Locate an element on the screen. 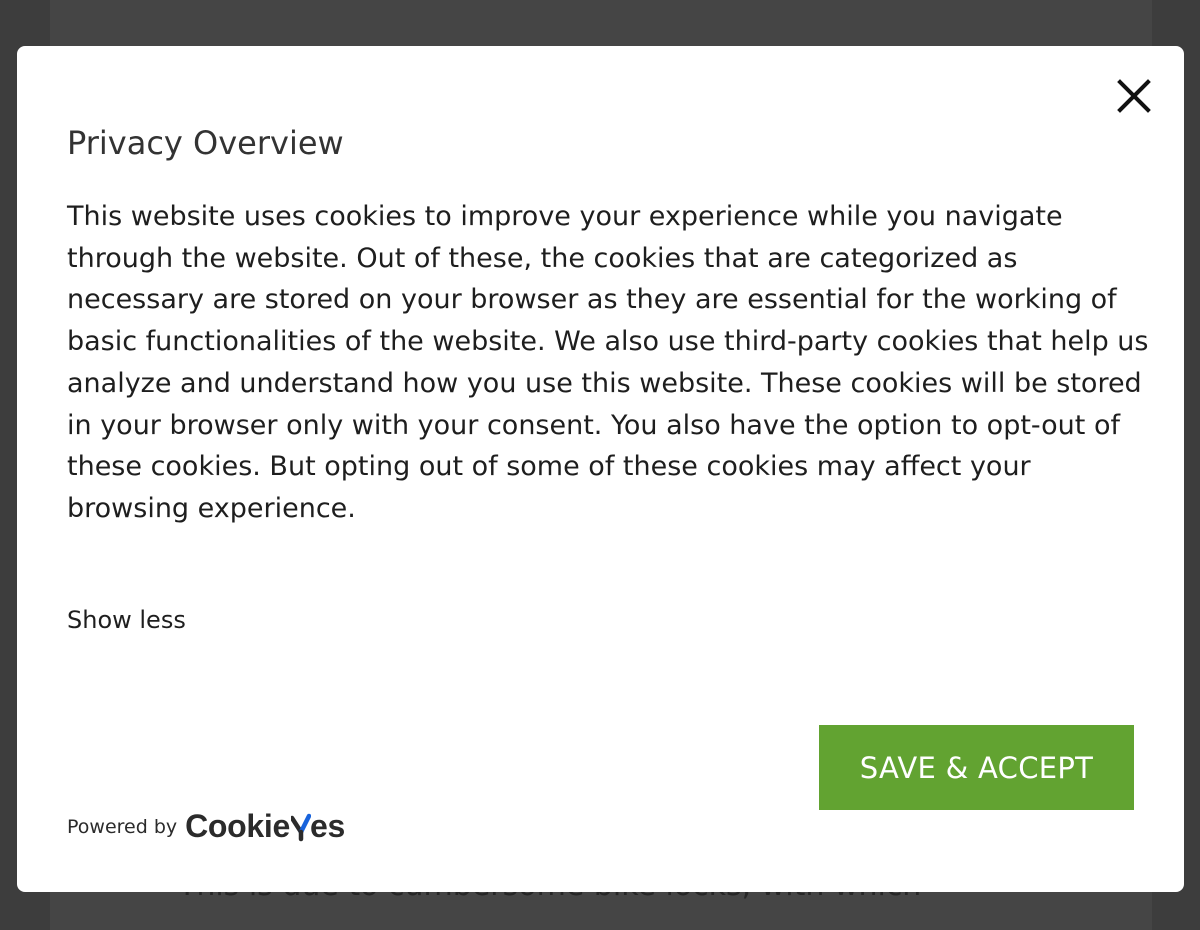 The width and height of the screenshot is (1200, 930). close-button is located at coordinates (1134, 96).